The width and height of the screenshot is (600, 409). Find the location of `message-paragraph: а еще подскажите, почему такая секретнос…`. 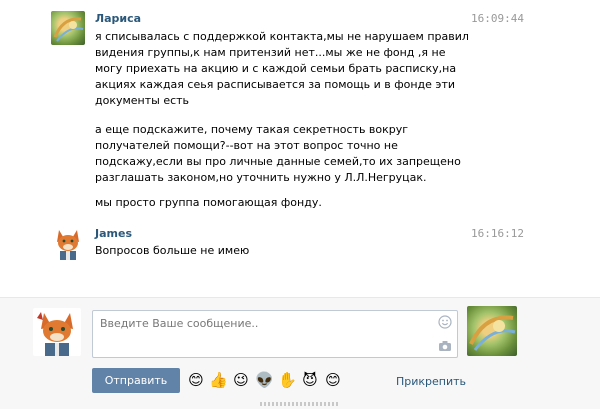

message-paragraph: а еще подскажите, почему такая секретнос… is located at coordinates (278, 153).